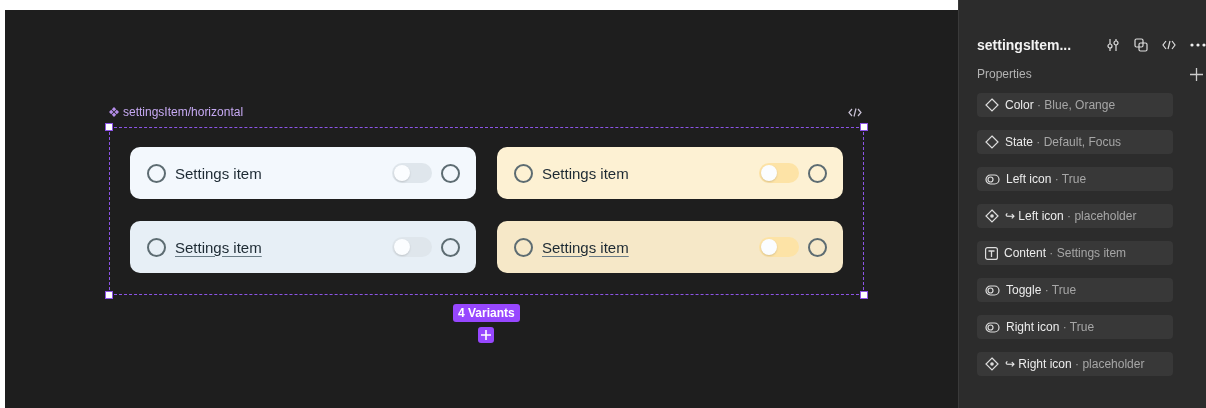 This screenshot has width=1206, height=408. I want to click on add-icon, so click(1196, 74).